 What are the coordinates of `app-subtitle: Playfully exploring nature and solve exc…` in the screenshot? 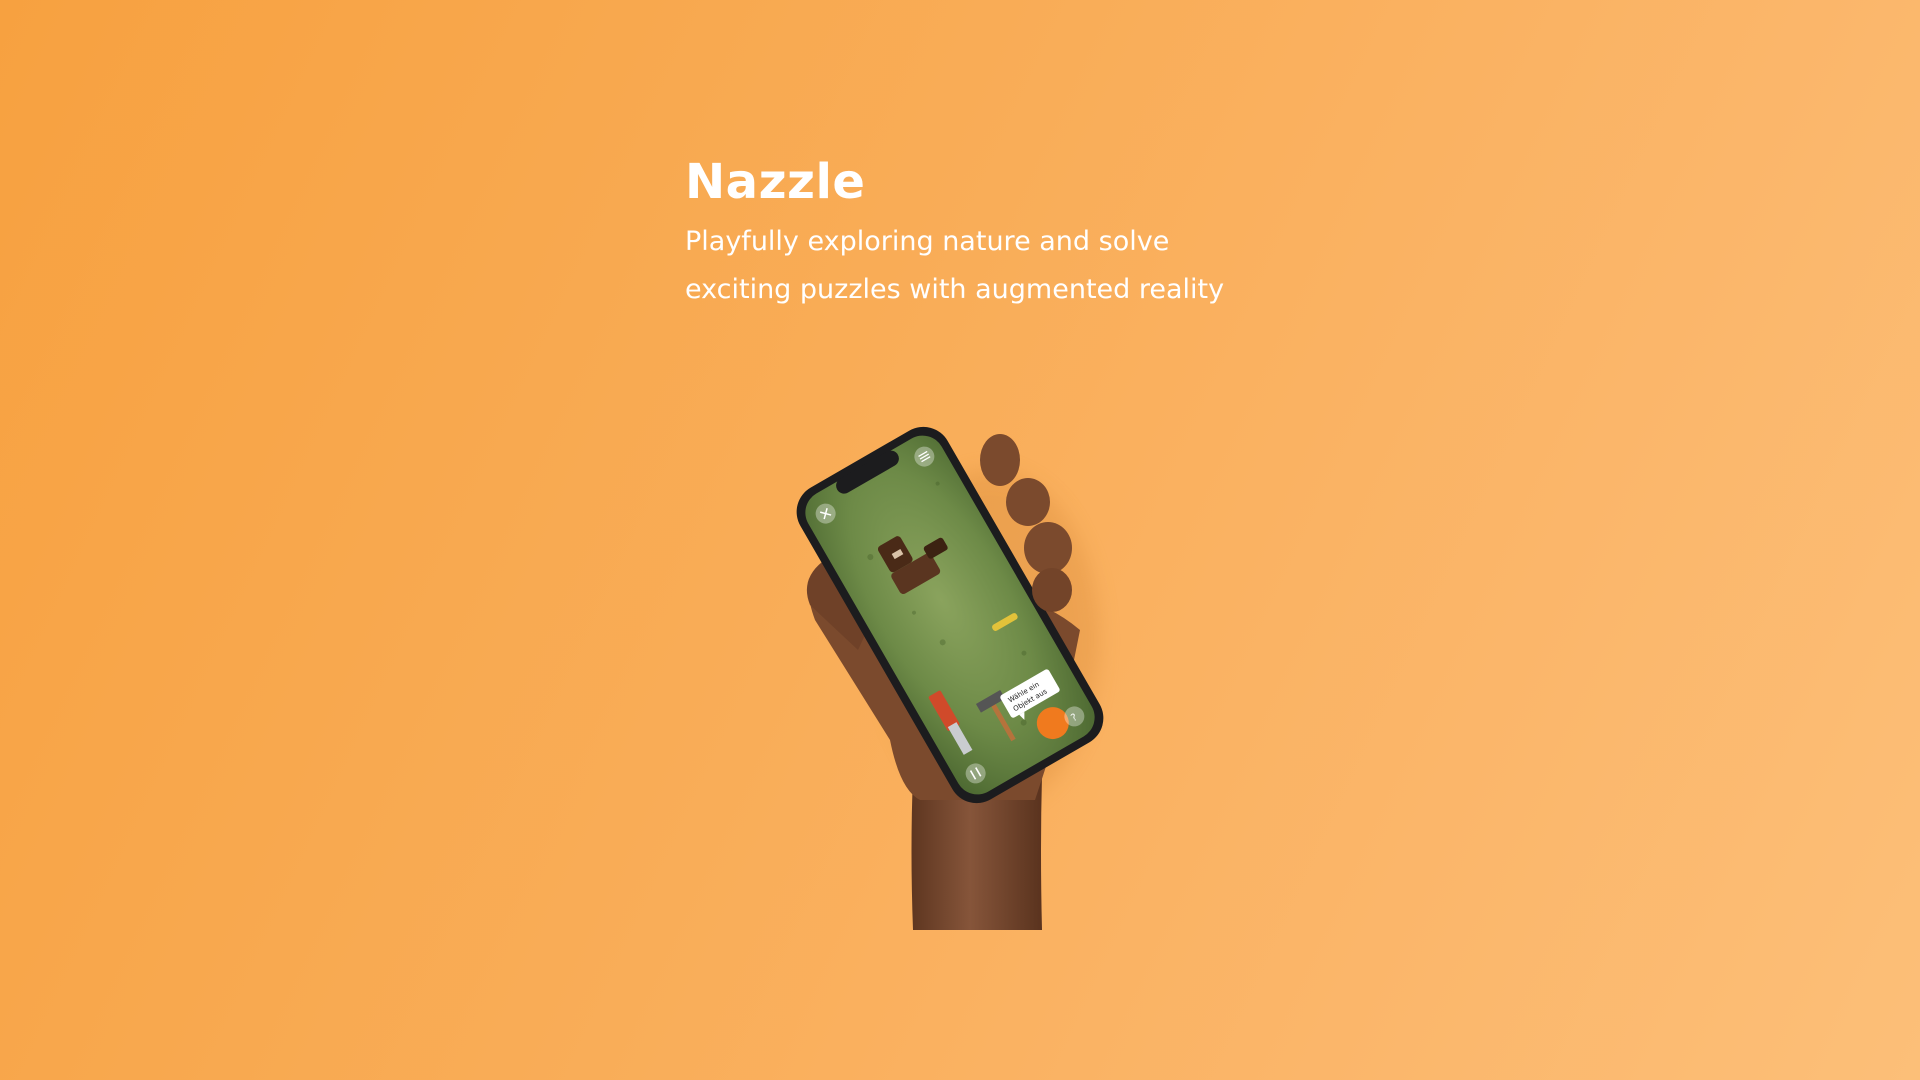 It's located at (1035, 266).